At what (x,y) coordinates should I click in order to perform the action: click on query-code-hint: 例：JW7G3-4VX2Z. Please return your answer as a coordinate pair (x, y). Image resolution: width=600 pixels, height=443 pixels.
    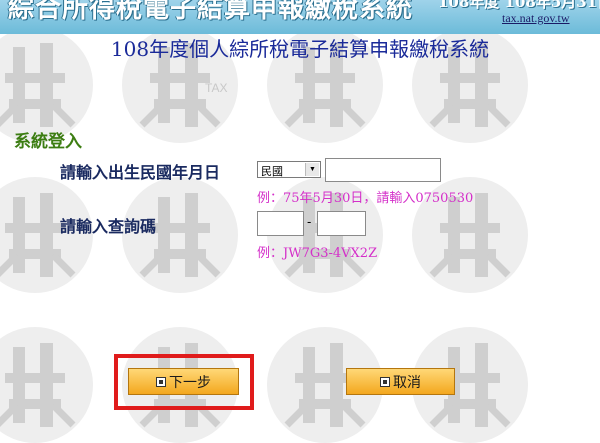
    Looking at the image, I should click on (317, 253).